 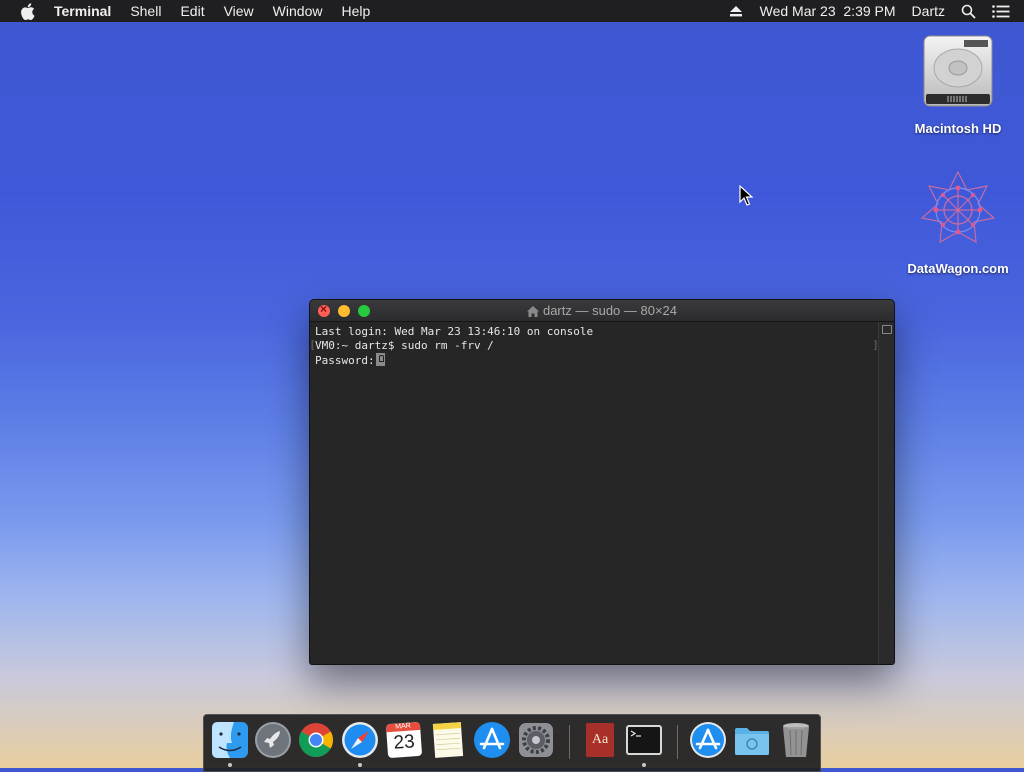 I want to click on mouse-pointer-icon, so click(x=746, y=195).